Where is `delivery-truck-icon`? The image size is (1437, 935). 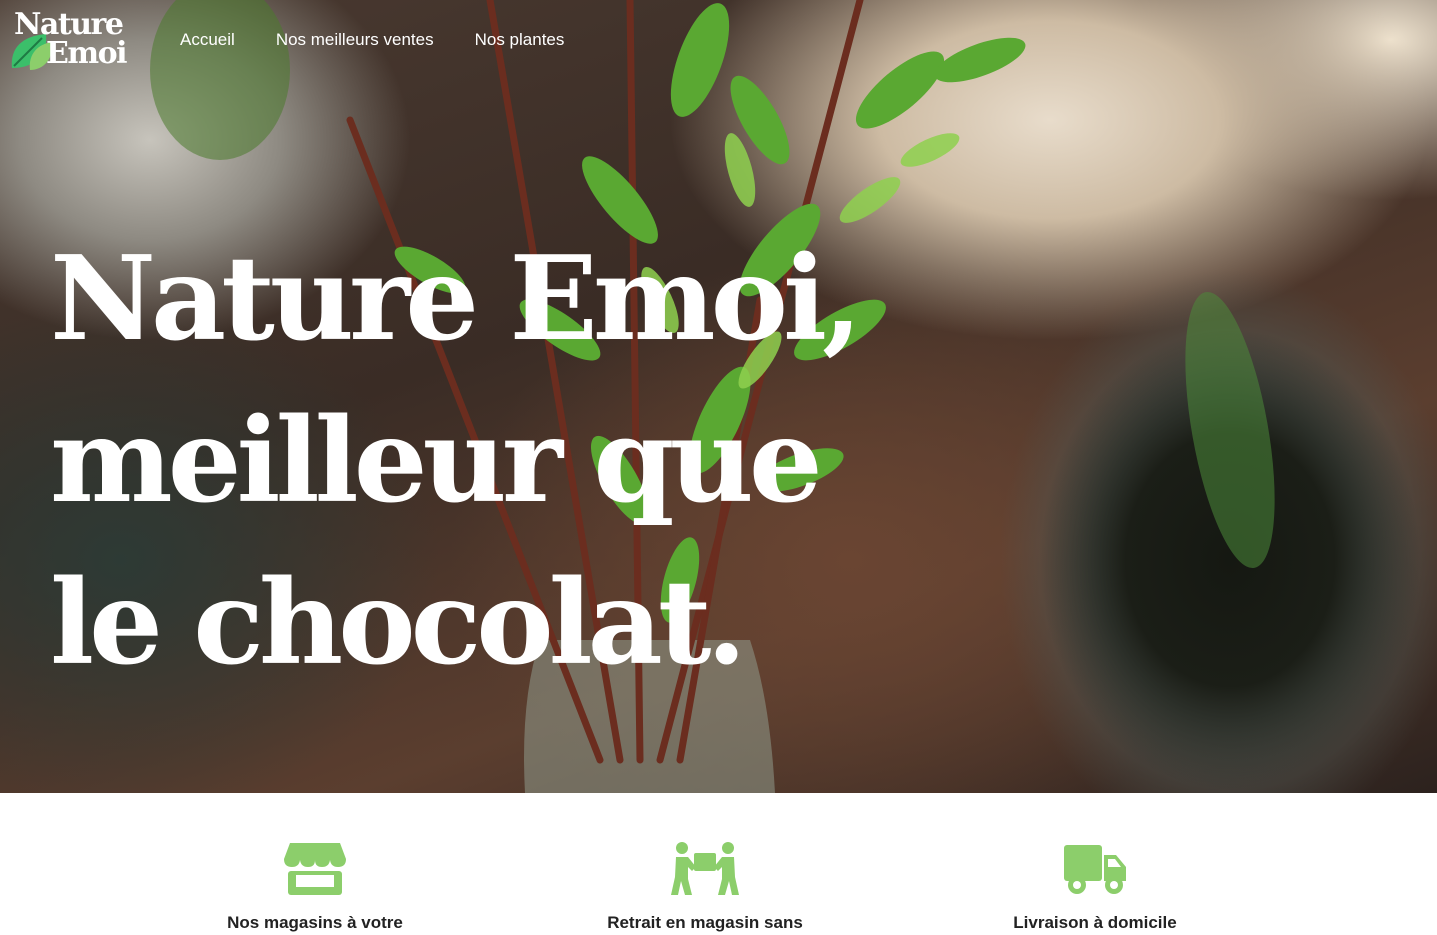
delivery-truck-icon is located at coordinates (1095, 869).